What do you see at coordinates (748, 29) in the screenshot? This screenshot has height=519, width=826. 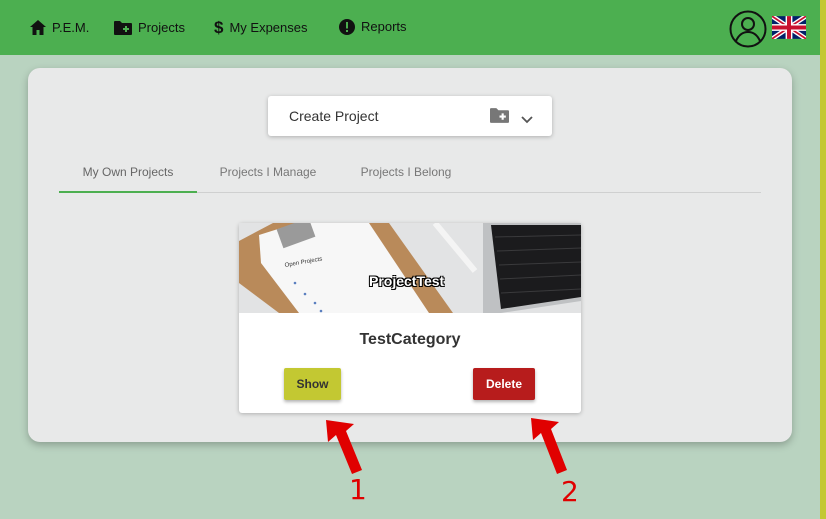 I see `user-avatar-icon` at bounding box center [748, 29].